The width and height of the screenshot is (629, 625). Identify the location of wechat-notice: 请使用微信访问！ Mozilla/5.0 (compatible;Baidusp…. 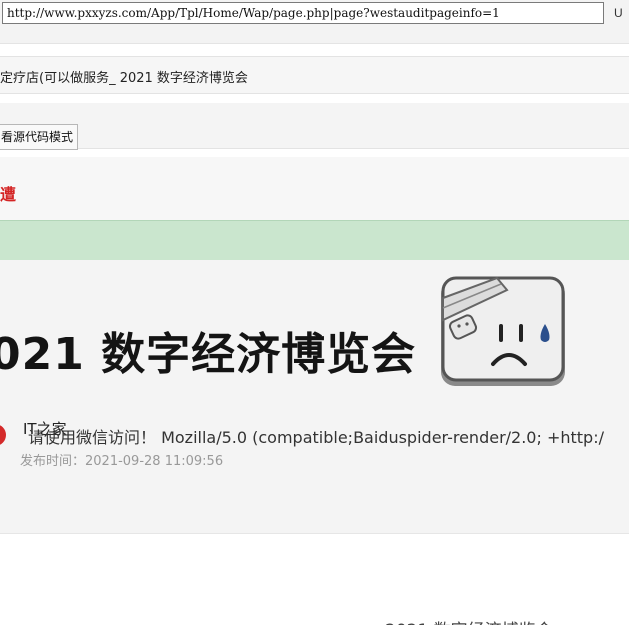
(316, 437).